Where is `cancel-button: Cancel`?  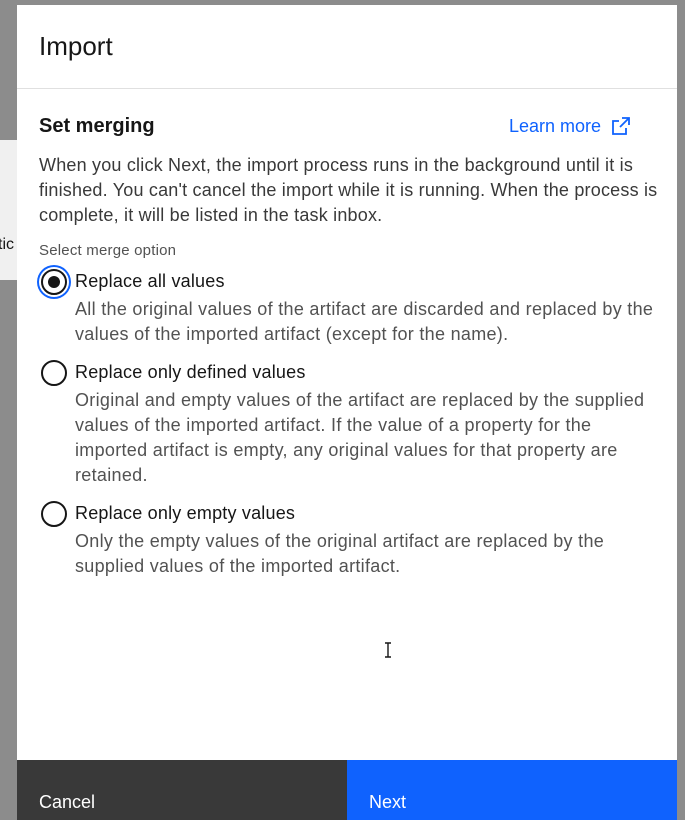 cancel-button: Cancel is located at coordinates (182, 790).